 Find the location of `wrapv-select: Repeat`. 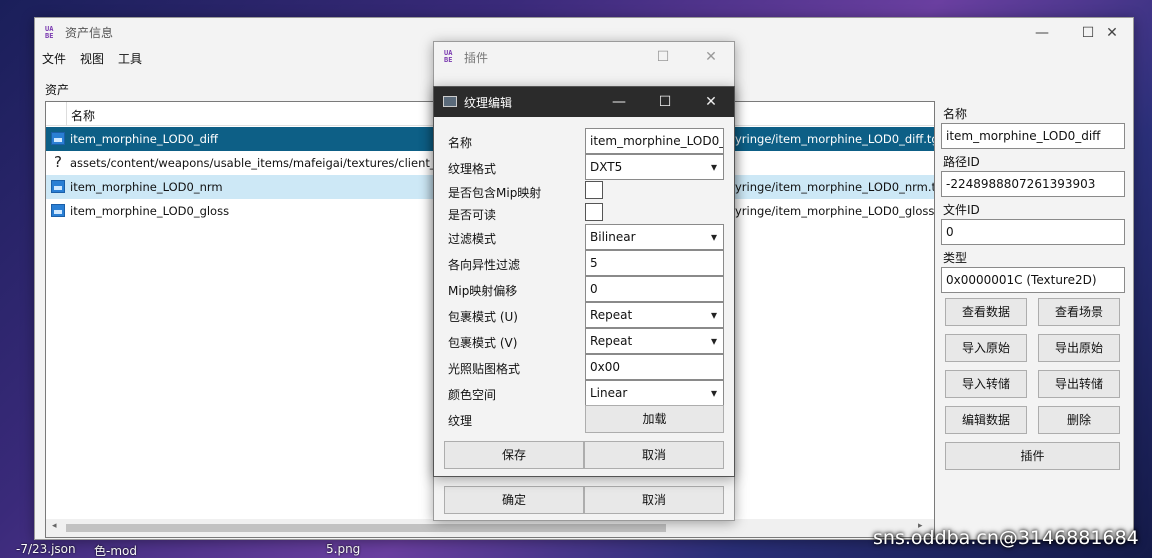

wrapv-select: Repeat is located at coordinates (654, 341).